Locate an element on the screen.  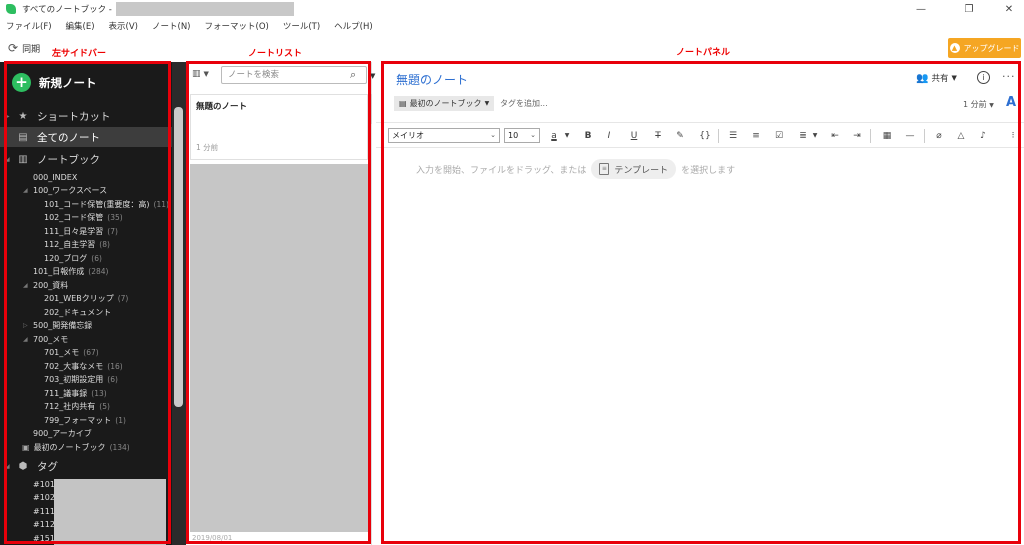
note-card-title: 無題のノート is located at coordinates (222, 107).